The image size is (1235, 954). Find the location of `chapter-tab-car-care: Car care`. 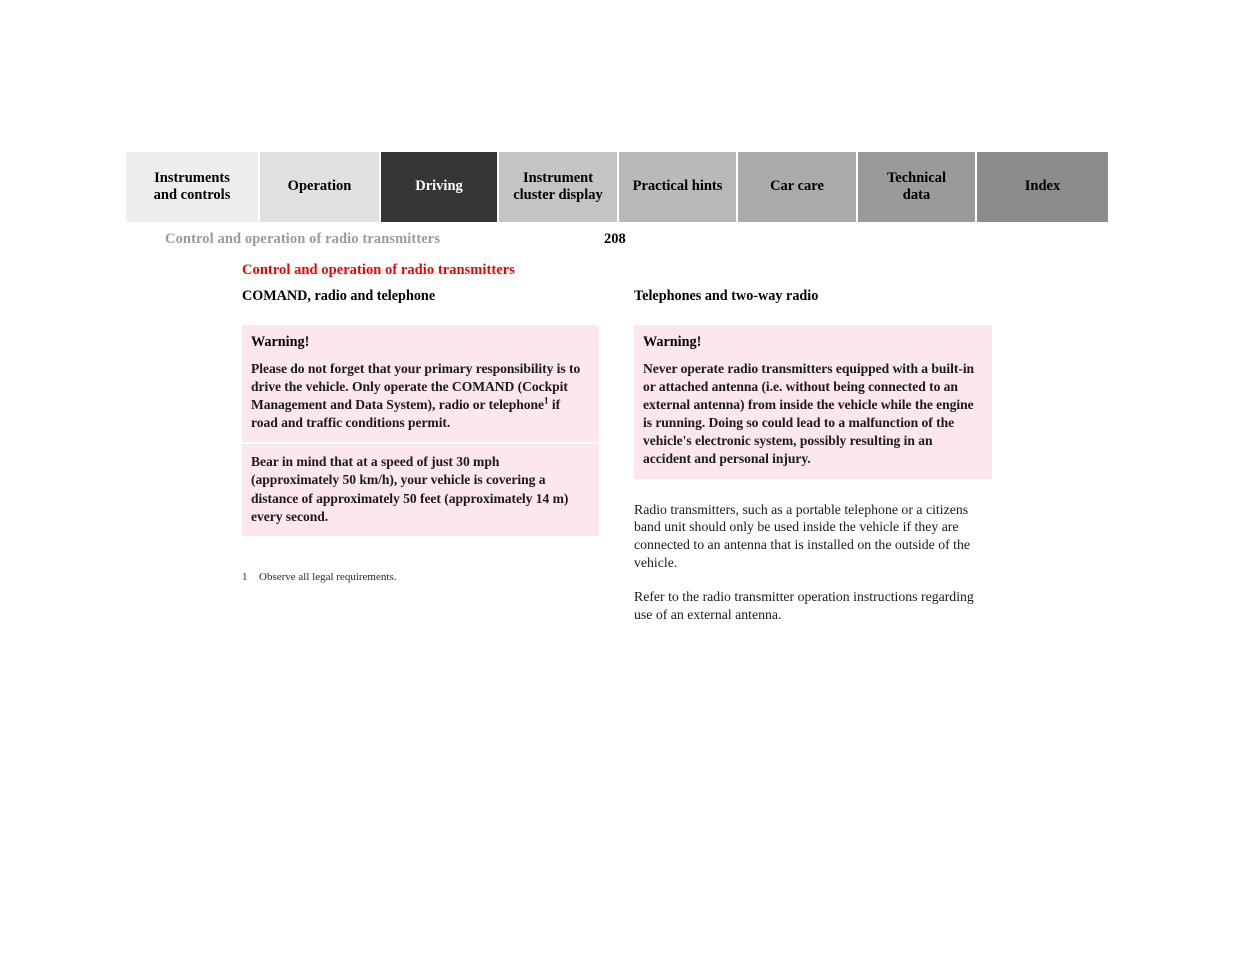

chapter-tab-car-care: Car care is located at coordinates (797, 187).